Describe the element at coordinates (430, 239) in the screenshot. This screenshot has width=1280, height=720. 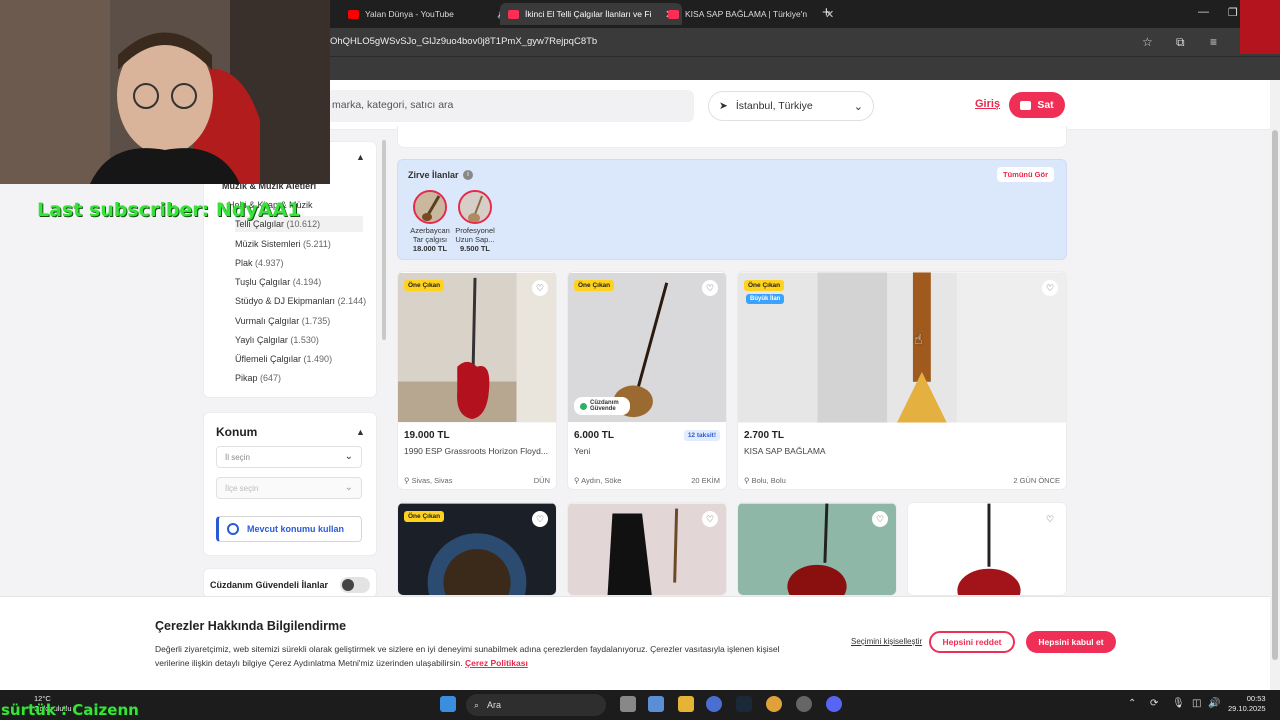
I see `featured-caption-tar: Azerbaycan Tar çalgısı 18.000 TL` at that location.